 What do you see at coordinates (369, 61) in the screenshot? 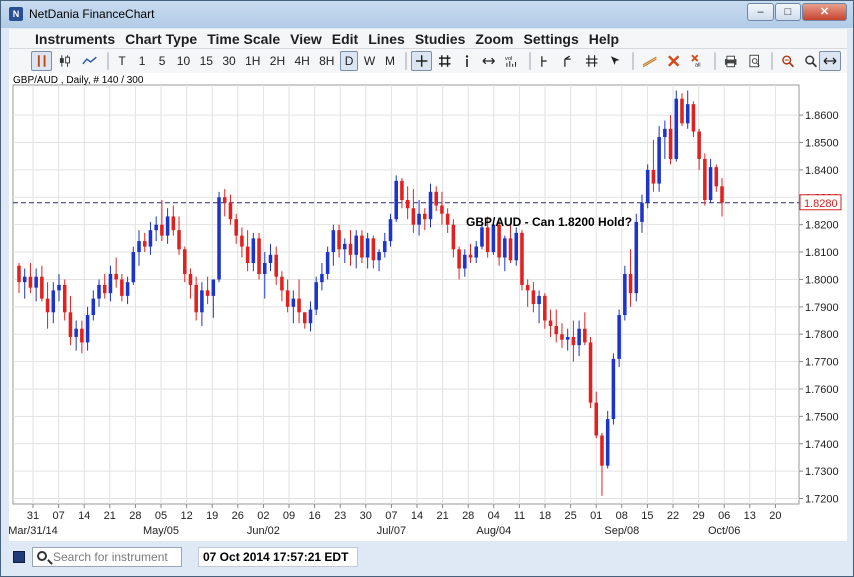
I see `timescale-w: W` at bounding box center [369, 61].